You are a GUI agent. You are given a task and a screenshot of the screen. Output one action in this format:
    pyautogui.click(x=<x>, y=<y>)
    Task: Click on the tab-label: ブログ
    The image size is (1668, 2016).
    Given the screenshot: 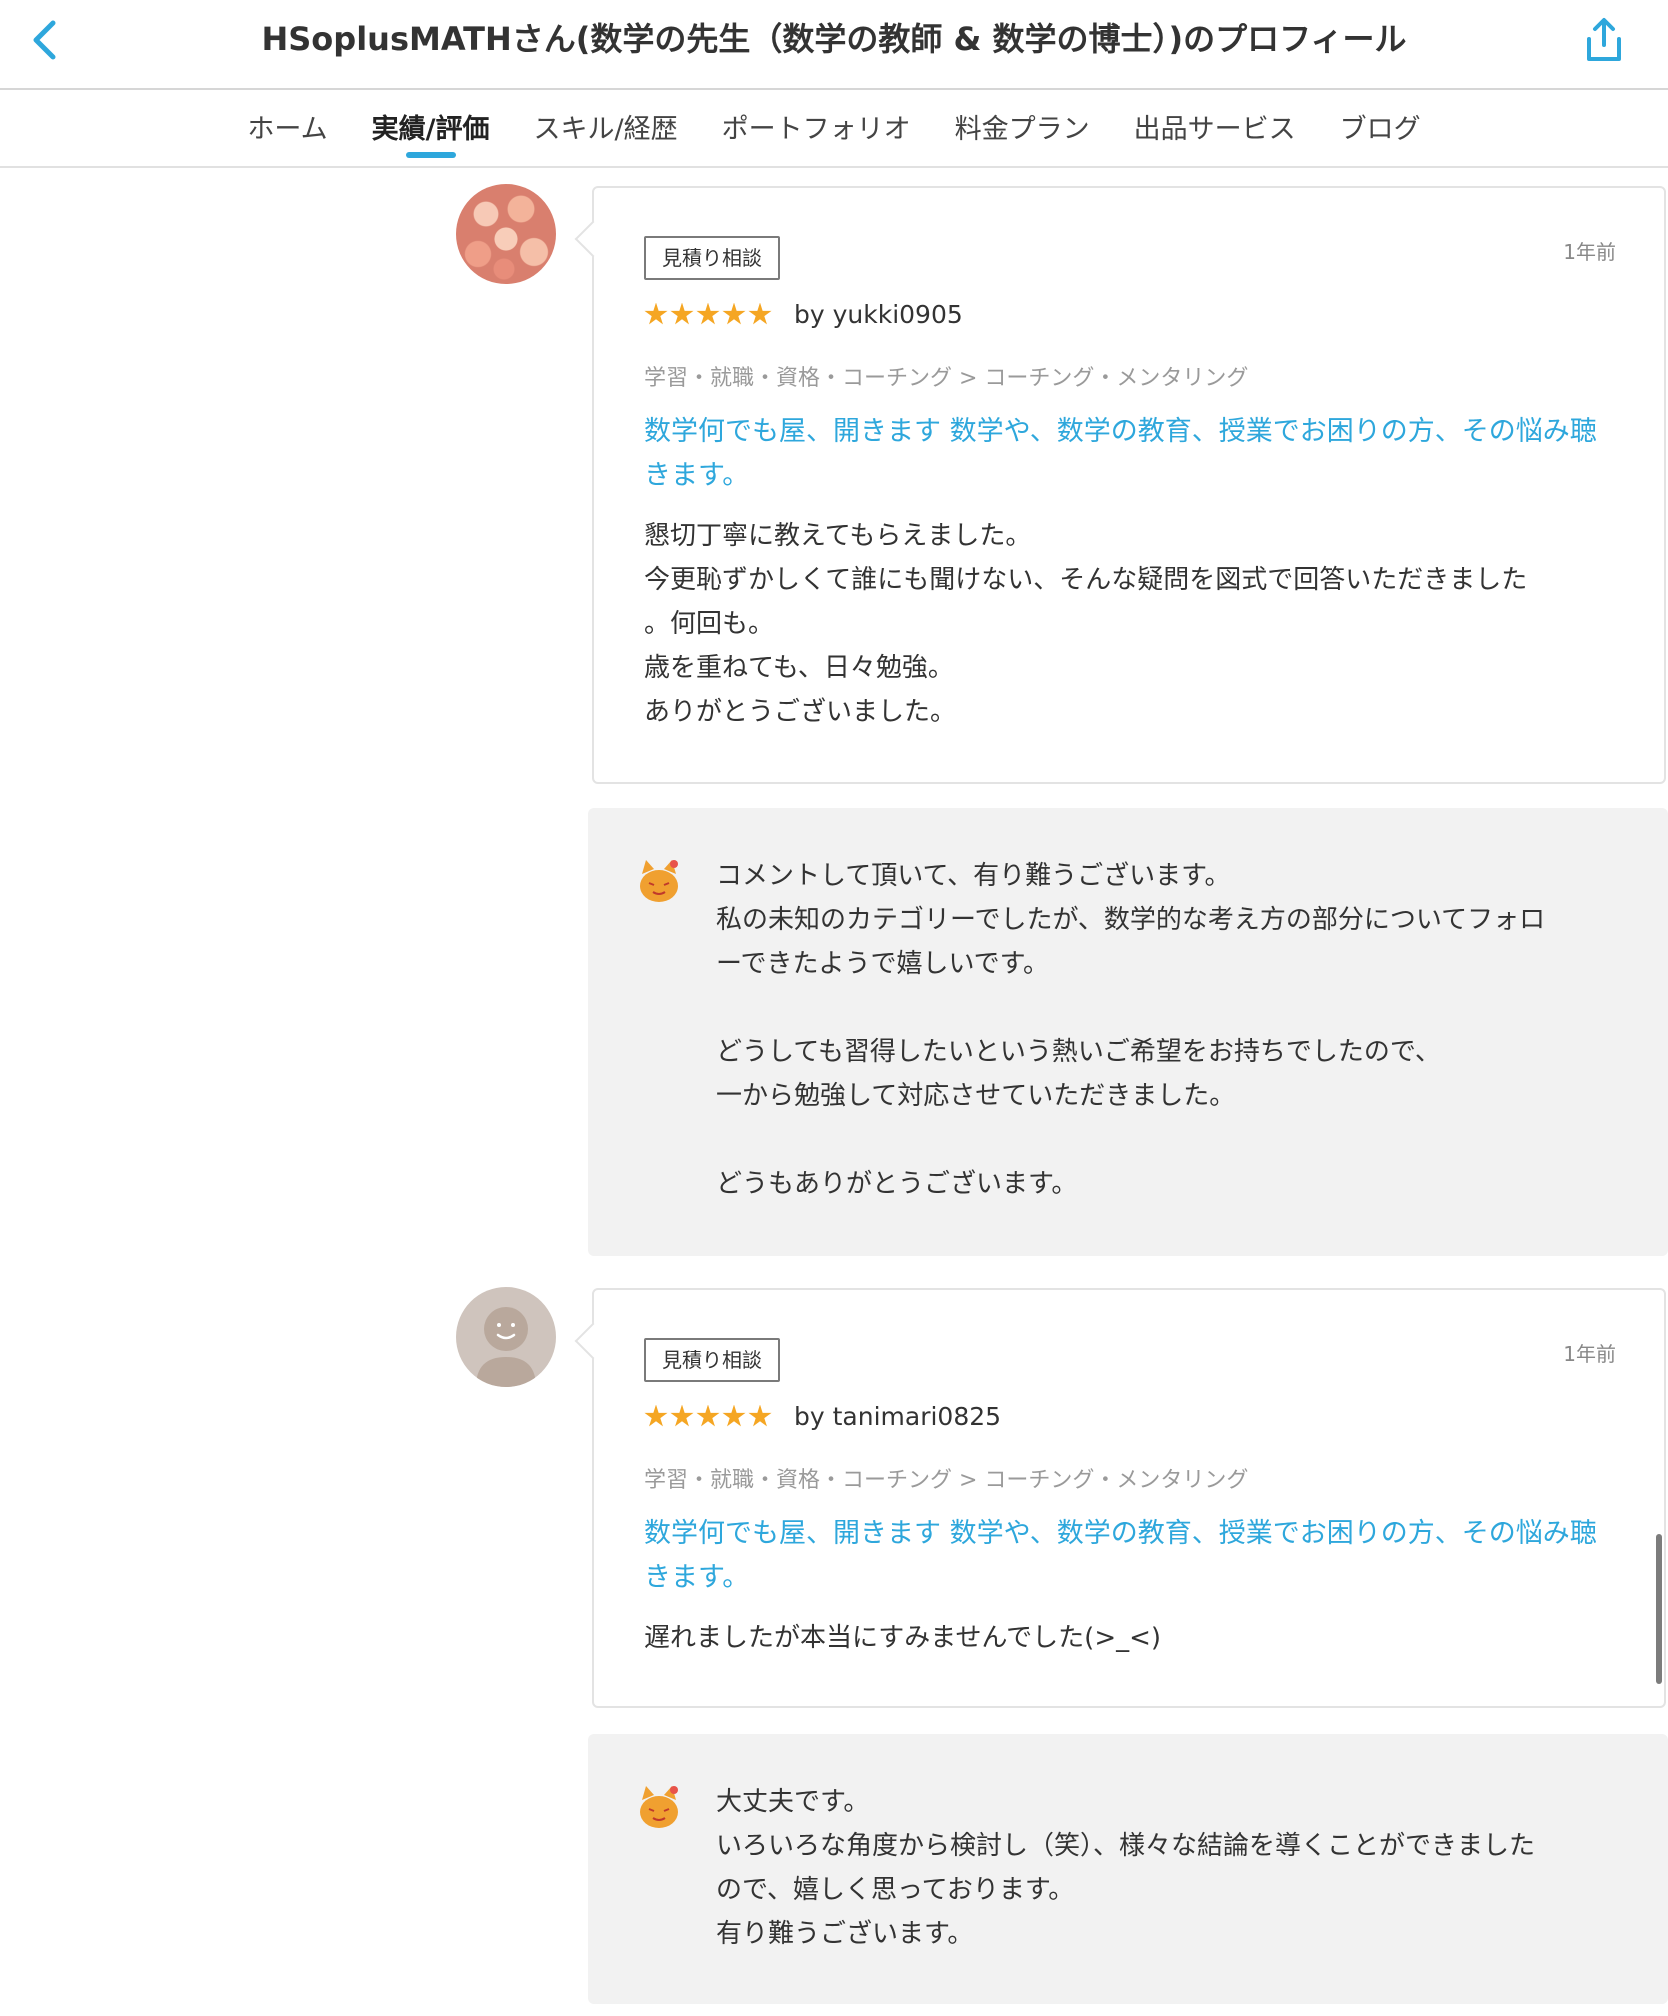 What is the action you would take?
    pyautogui.click(x=1380, y=129)
    